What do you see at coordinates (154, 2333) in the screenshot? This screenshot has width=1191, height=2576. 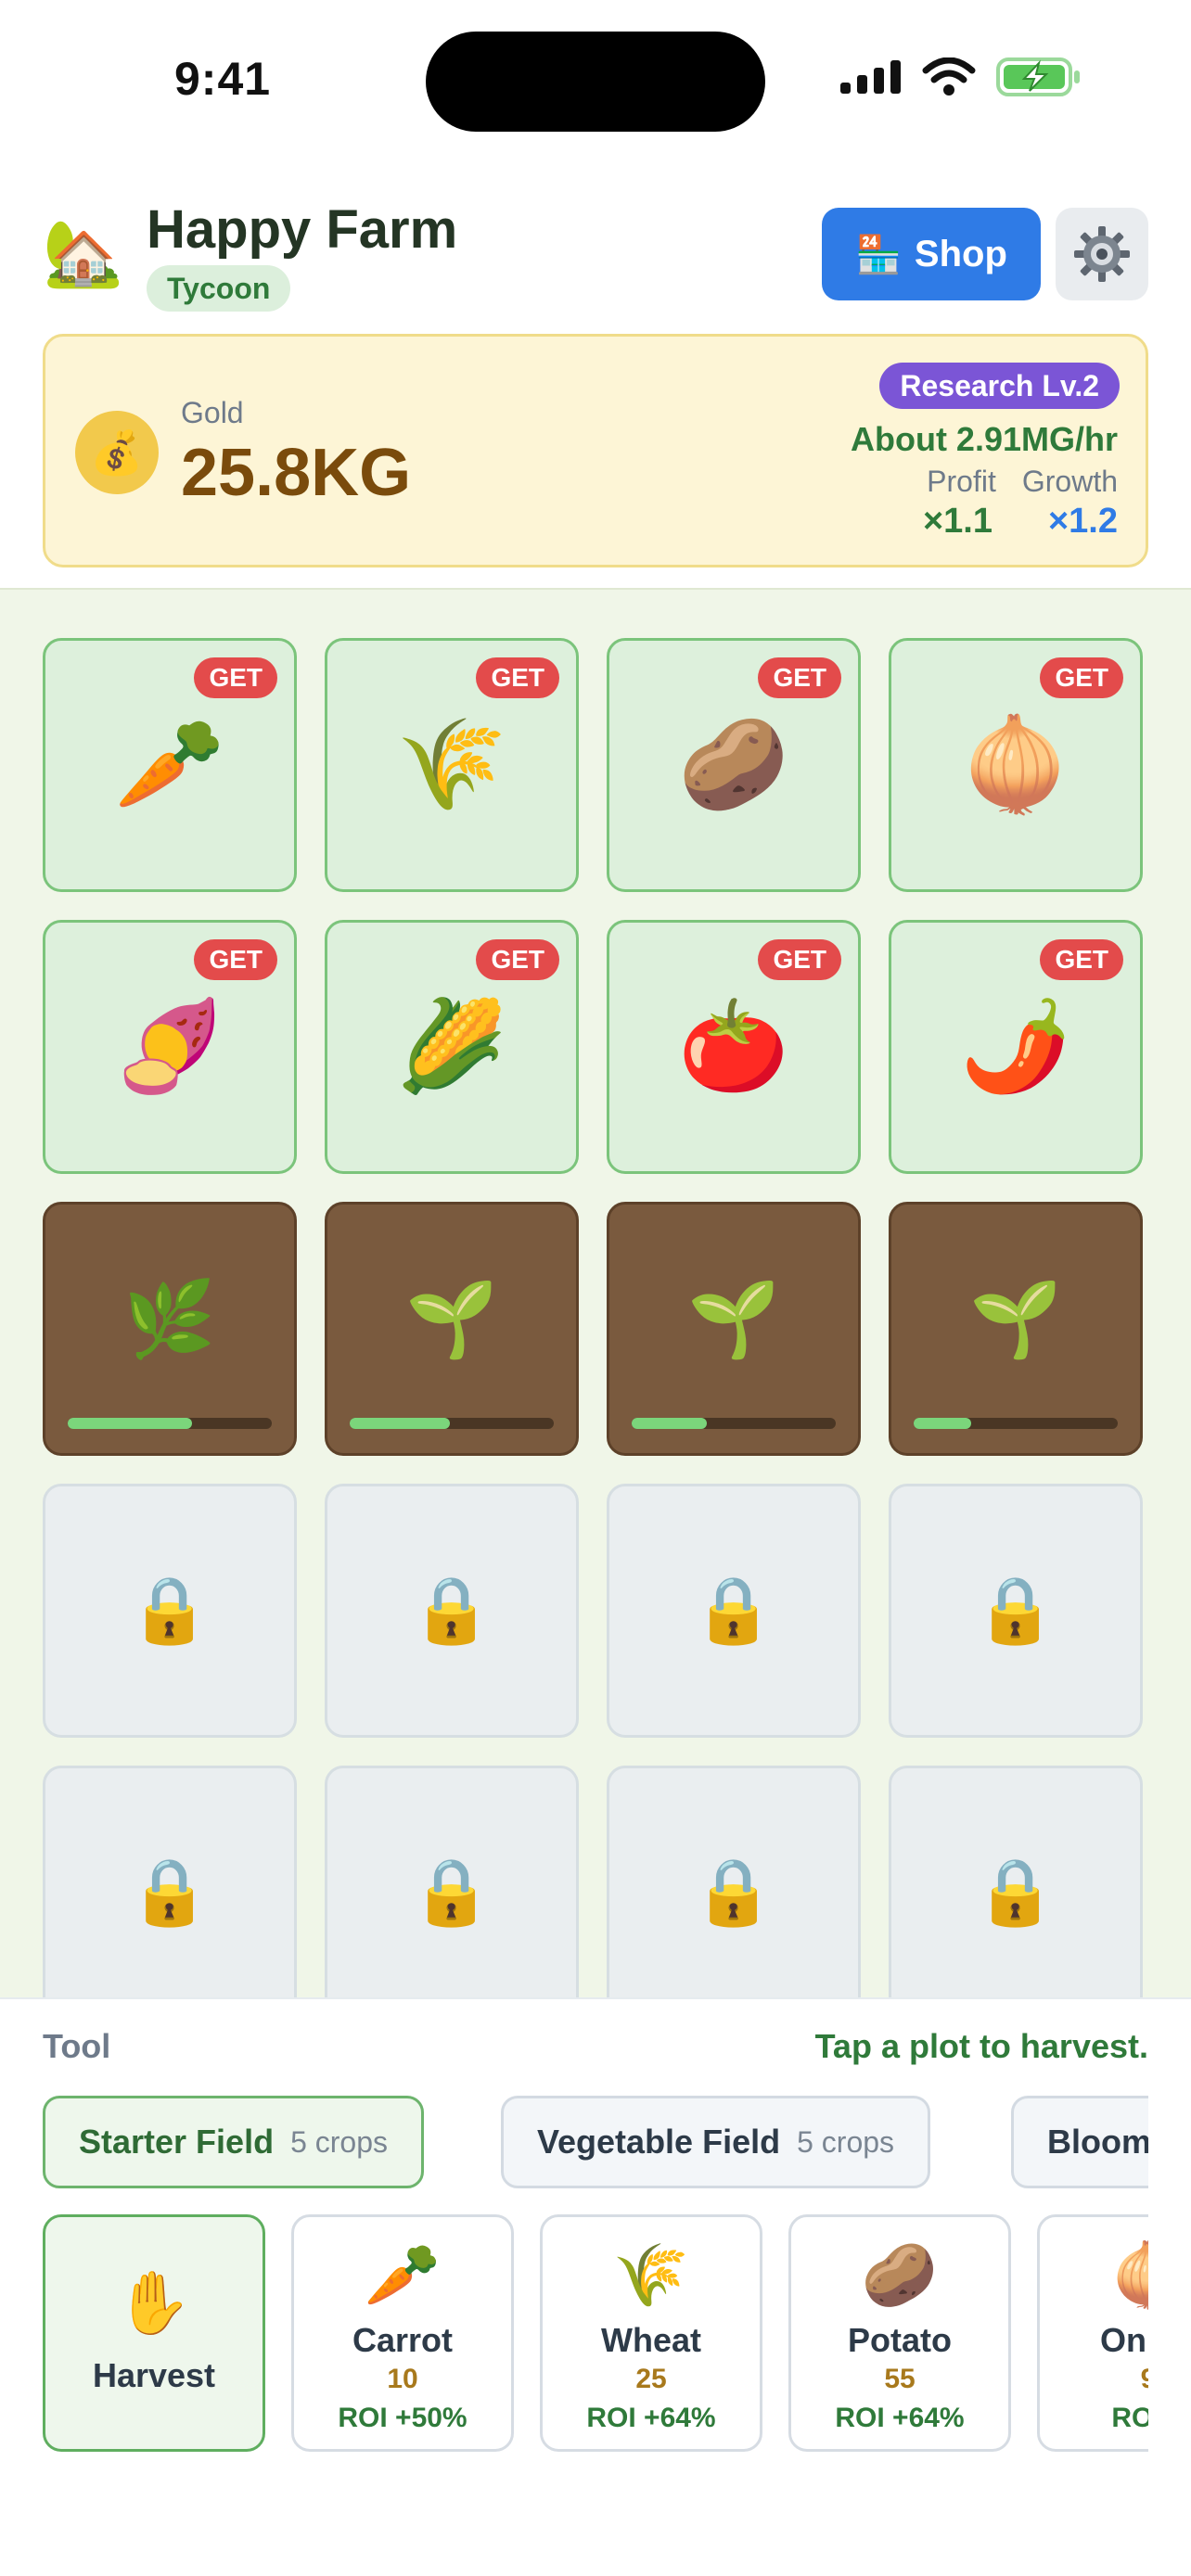 I see `tool-card: ✋ Harvest` at bounding box center [154, 2333].